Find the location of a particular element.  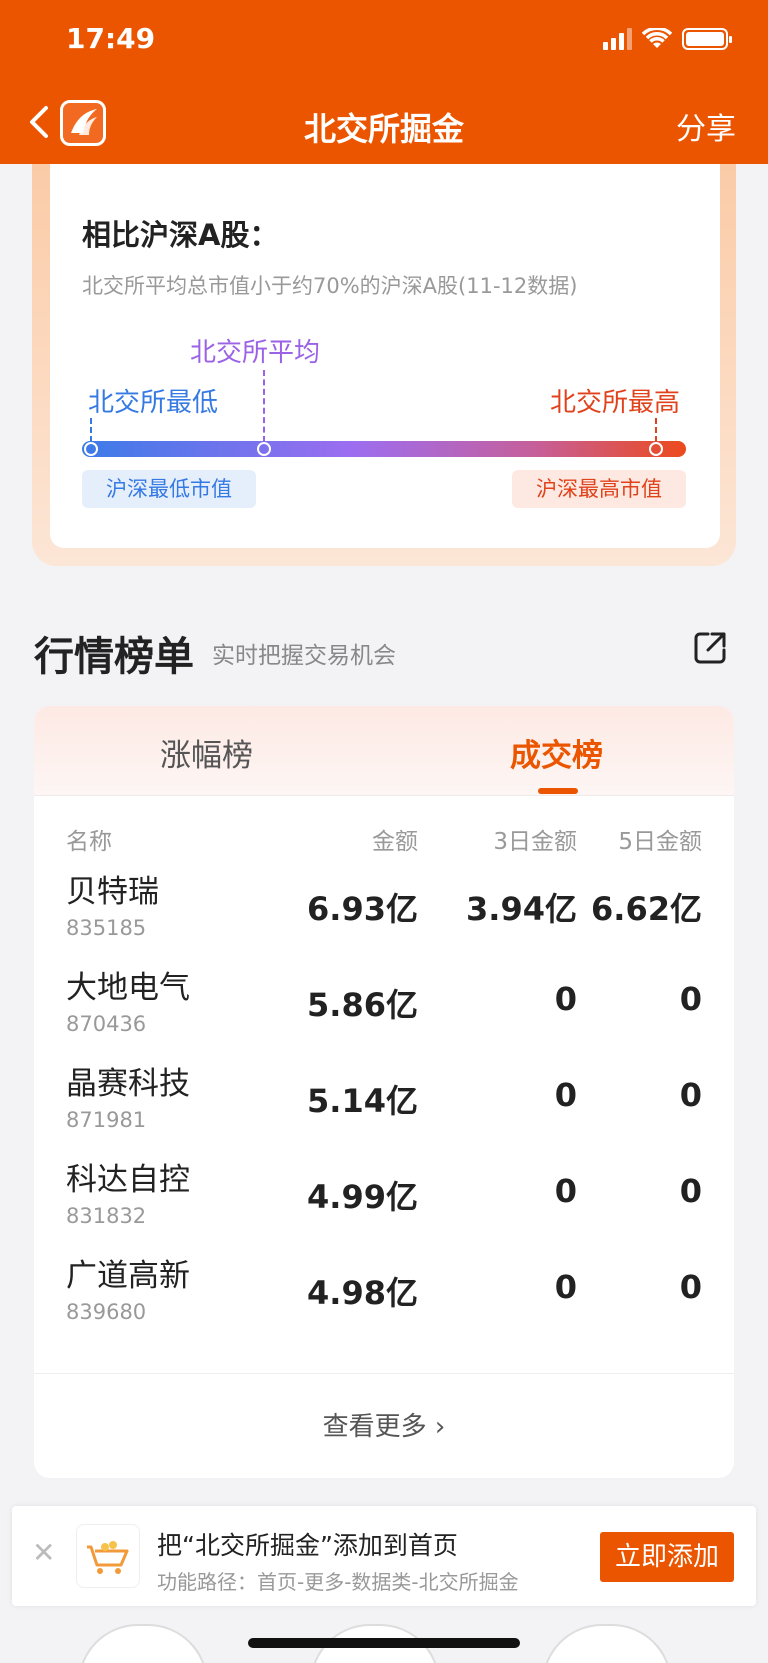

section-title: 行情榜单 is located at coordinates (114, 657).